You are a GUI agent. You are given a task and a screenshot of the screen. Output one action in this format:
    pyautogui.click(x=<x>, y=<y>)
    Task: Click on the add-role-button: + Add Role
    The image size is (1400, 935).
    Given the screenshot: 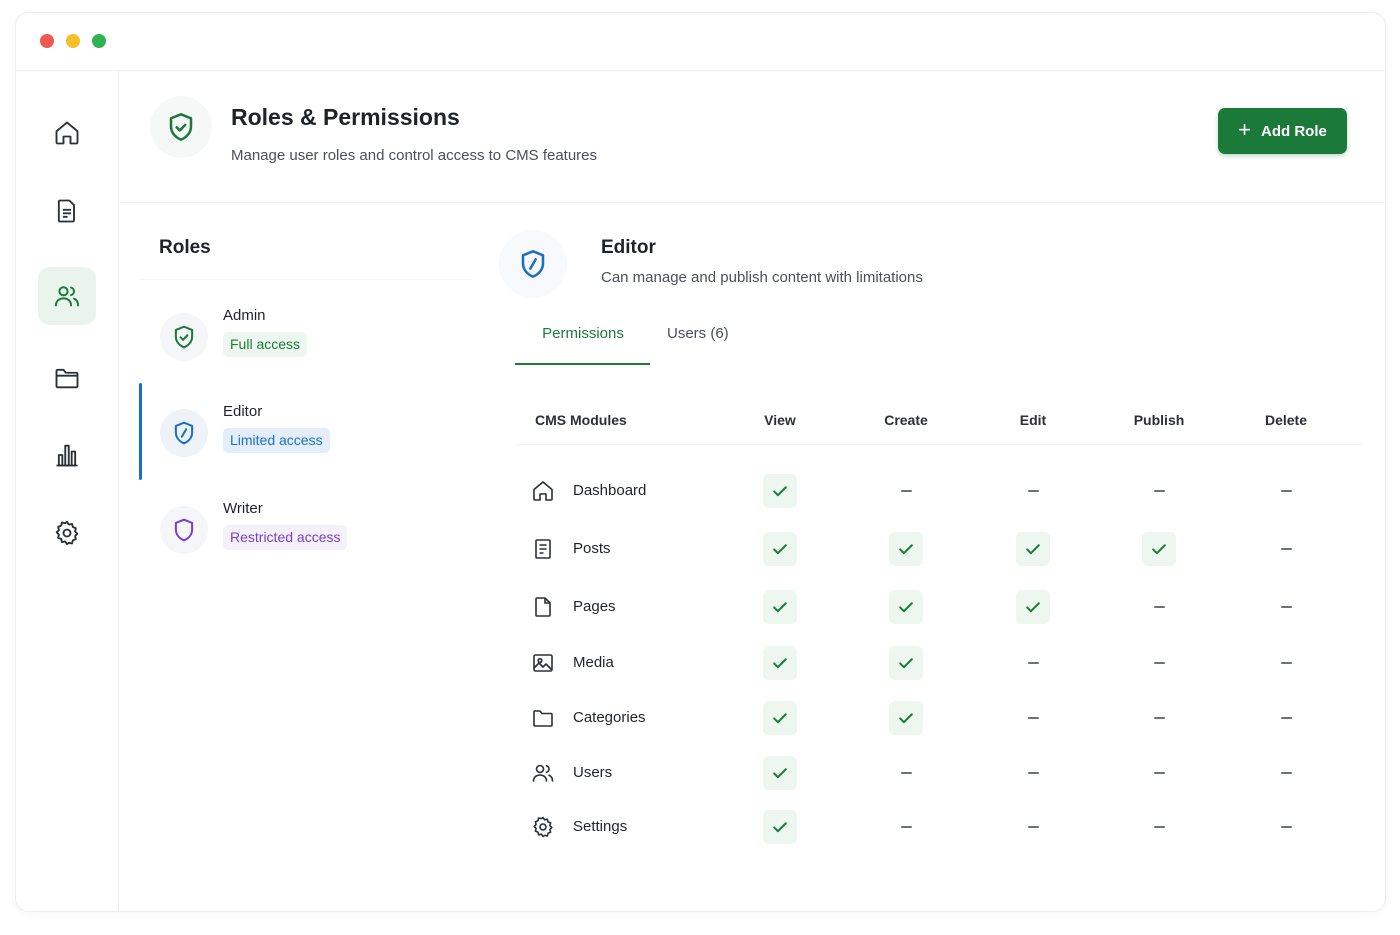 What is the action you would take?
    pyautogui.click(x=1282, y=131)
    